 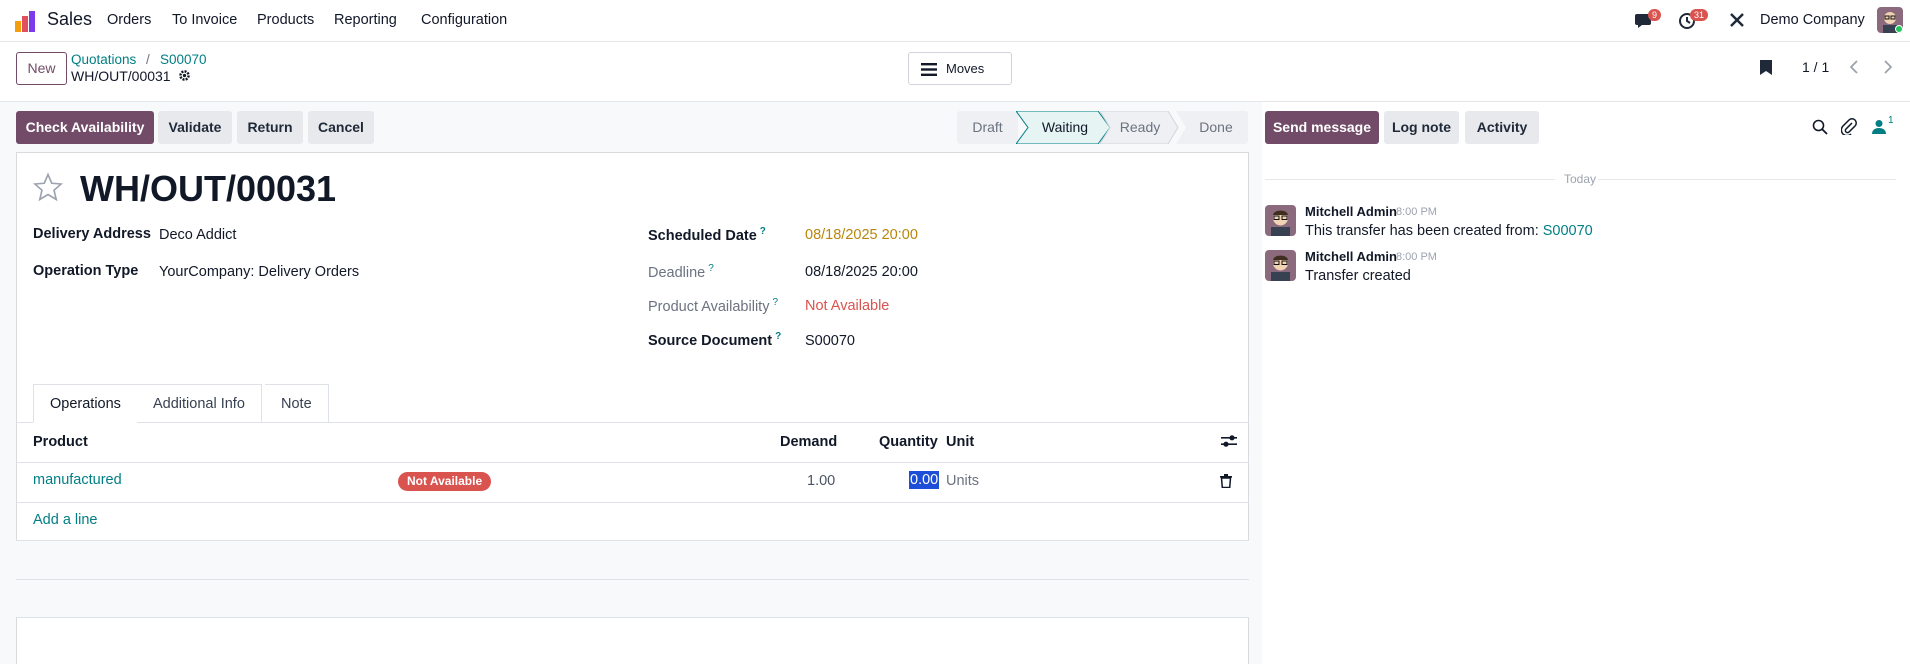 What do you see at coordinates (1580, 179) in the screenshot?
I see `date-separator: Today` at bounding box center [1580, 179].